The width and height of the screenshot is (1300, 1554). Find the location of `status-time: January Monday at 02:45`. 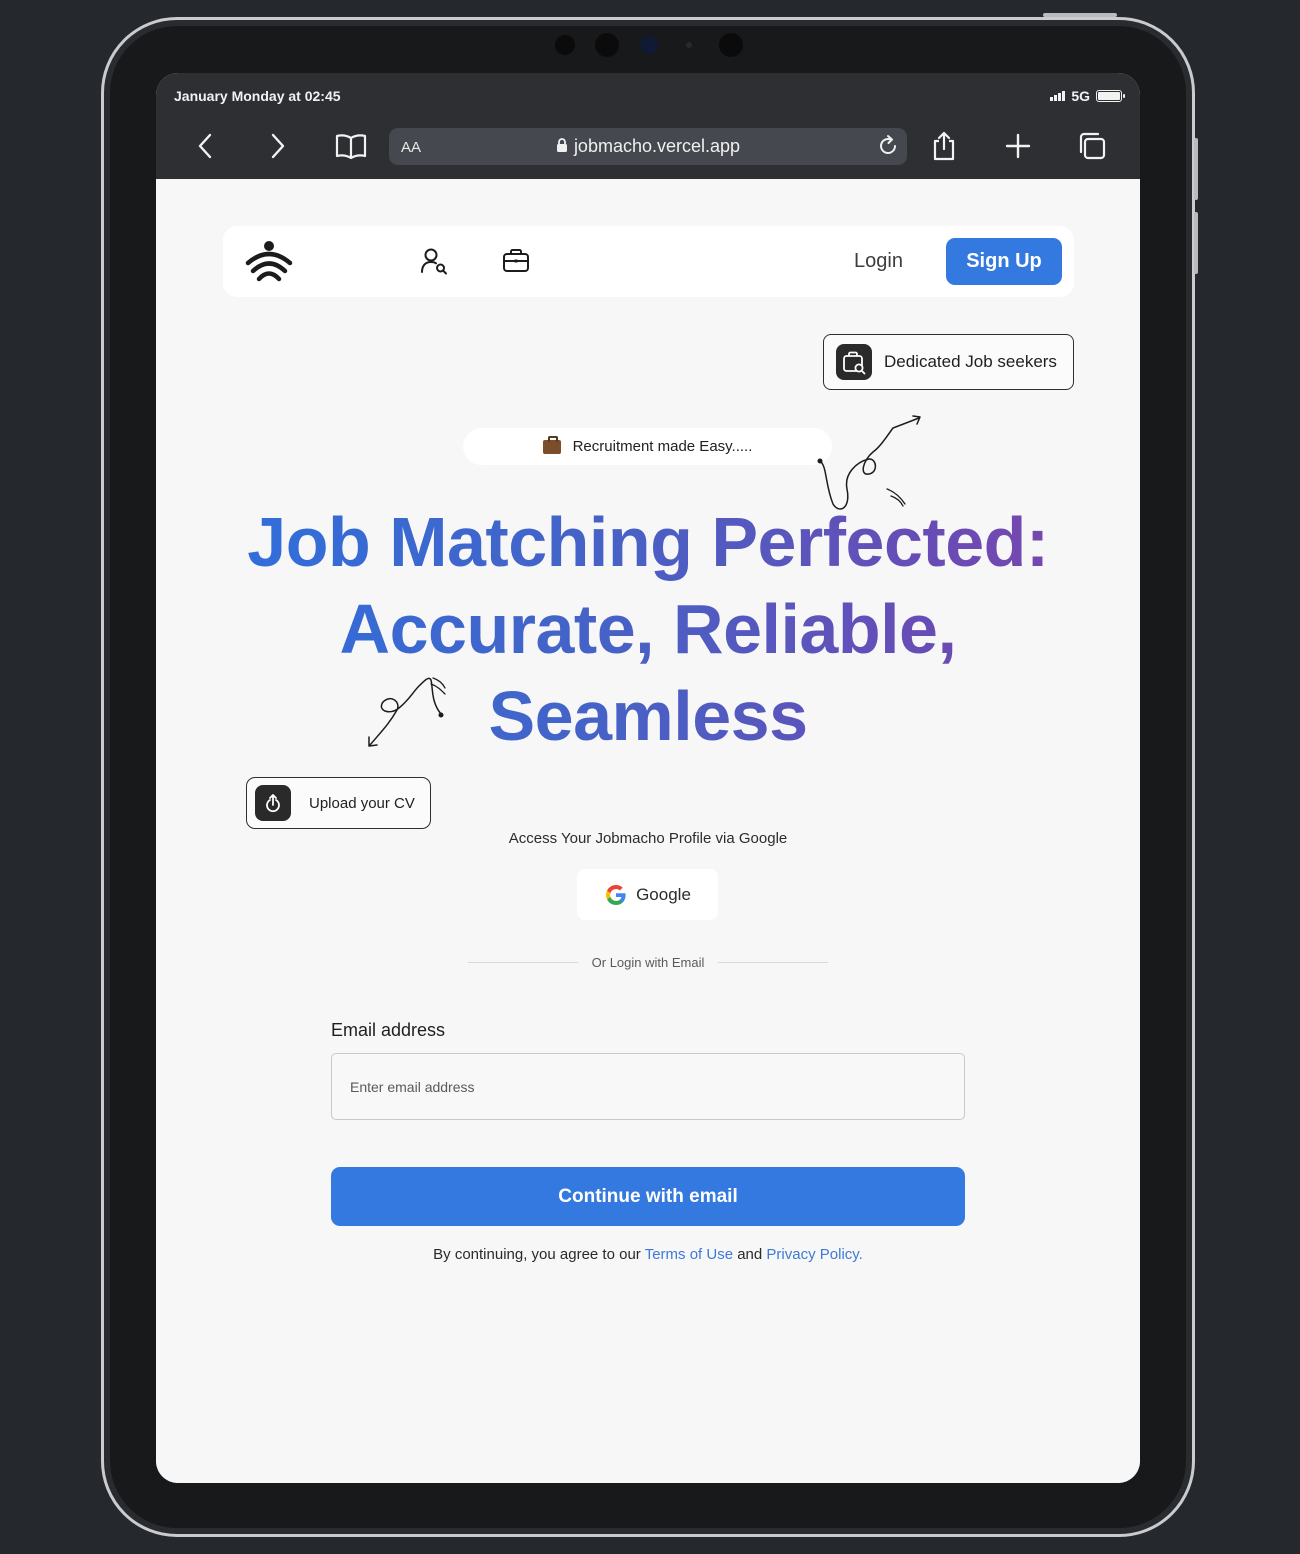

status-time: January Monday at 02:45 is located at coordinates (257, 96).